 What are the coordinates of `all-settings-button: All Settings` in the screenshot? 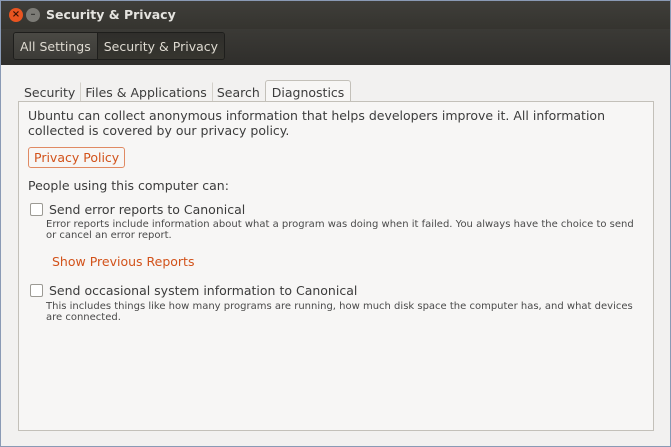 It's located at (55, 46).